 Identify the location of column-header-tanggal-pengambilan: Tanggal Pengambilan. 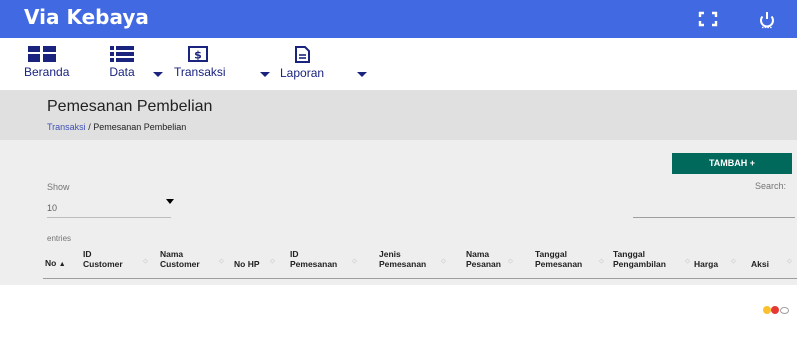
(639, 259).